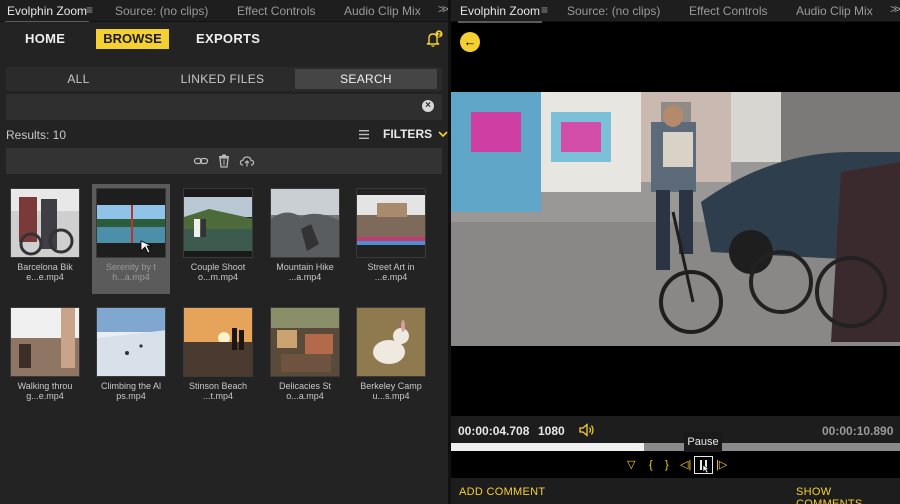 This screenshot has height=504, width=900. Describe the element at coordinates (667, 465) in the screenshot. I see `mark-out-icon: }` at that location.